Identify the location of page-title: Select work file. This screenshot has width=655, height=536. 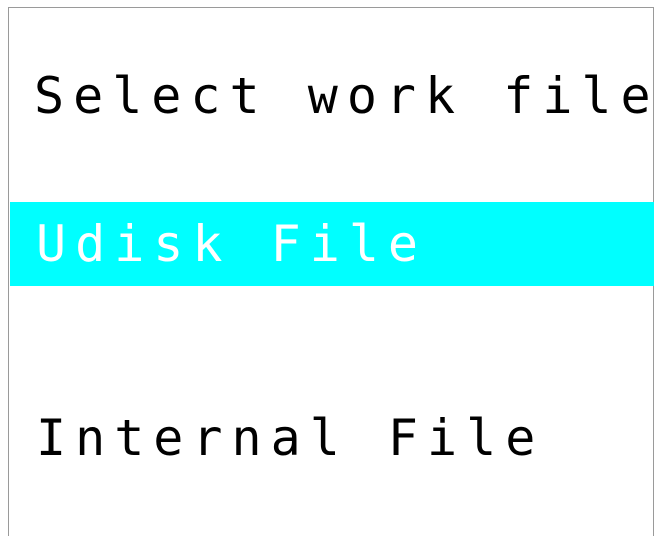
(344, 96).